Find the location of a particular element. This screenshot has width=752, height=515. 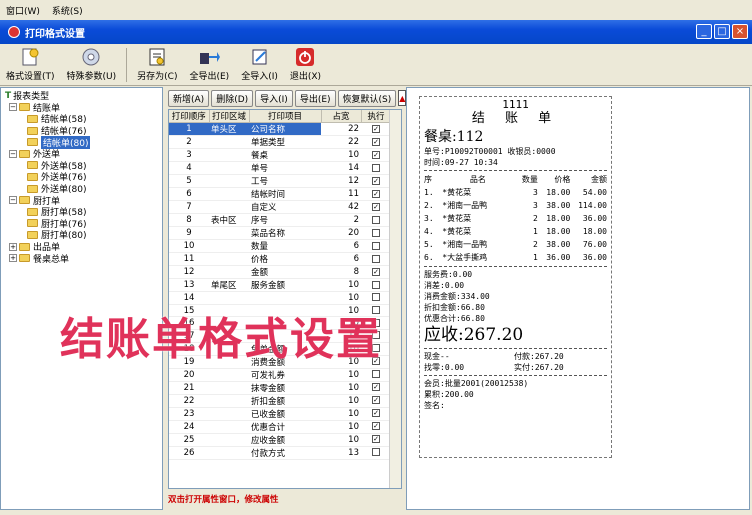

table-row: 5 工号 12 ✓ is located at coordinates (280, 181).